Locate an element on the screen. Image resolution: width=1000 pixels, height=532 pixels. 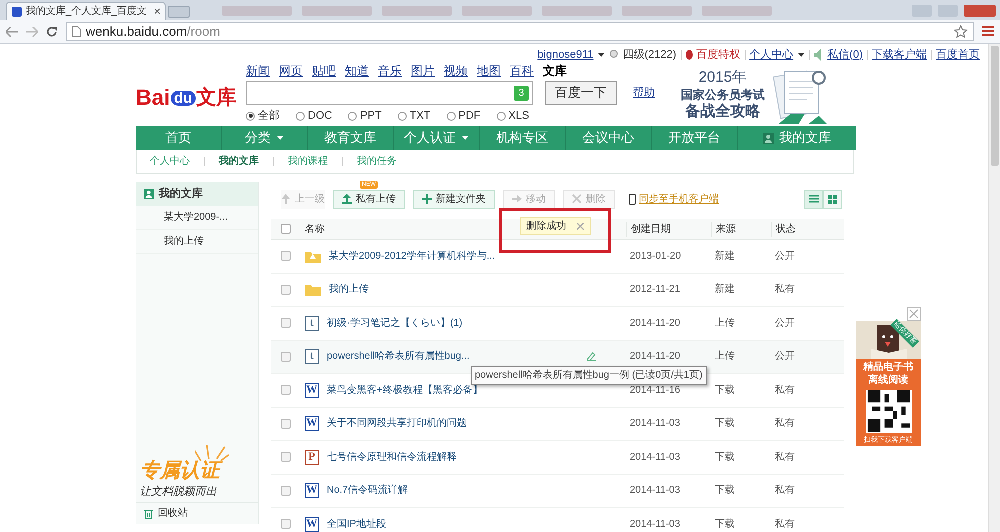
header-link: 百度首页 is located at coordinates (958, 55).